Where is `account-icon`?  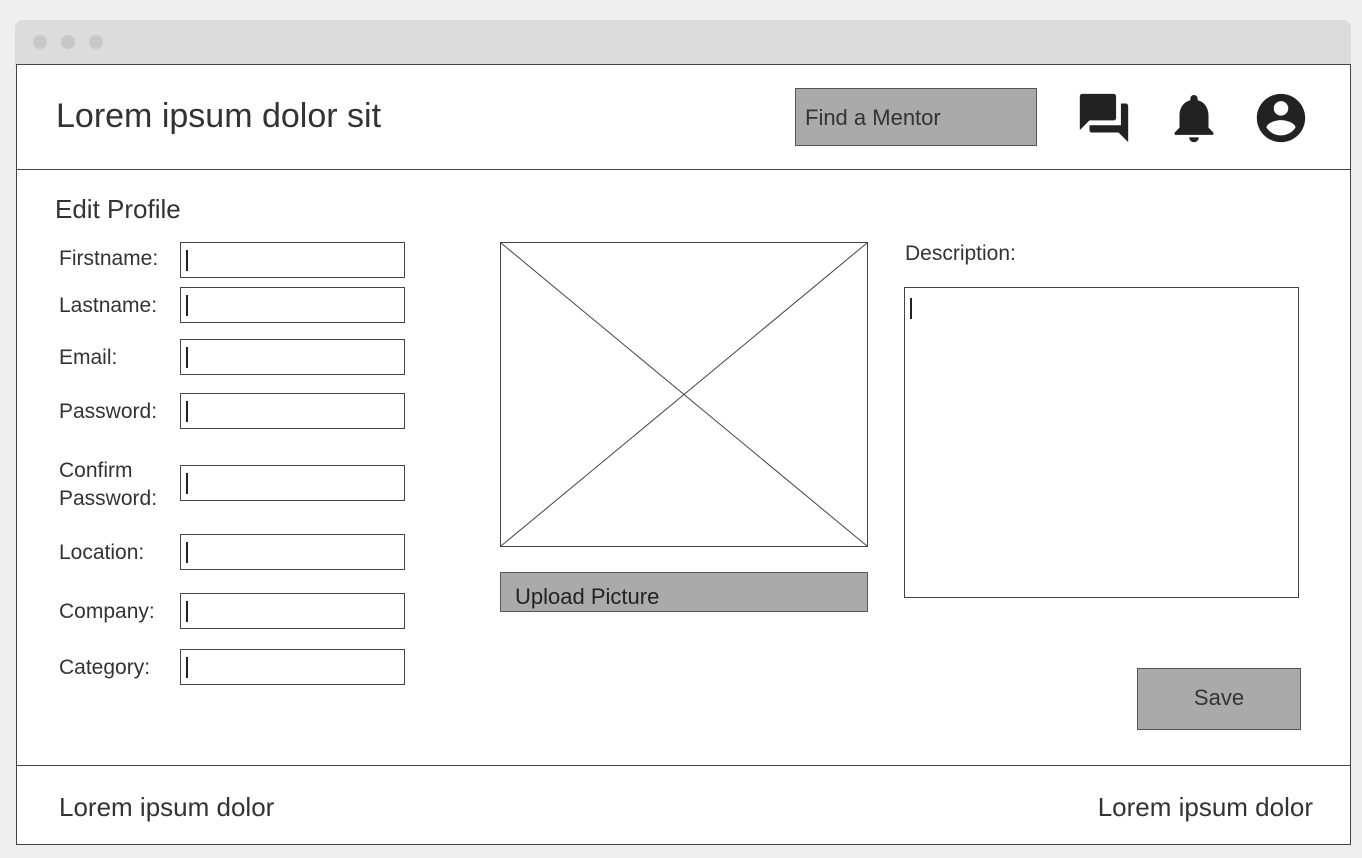
account-icon is located at coordinates (1281, 118).